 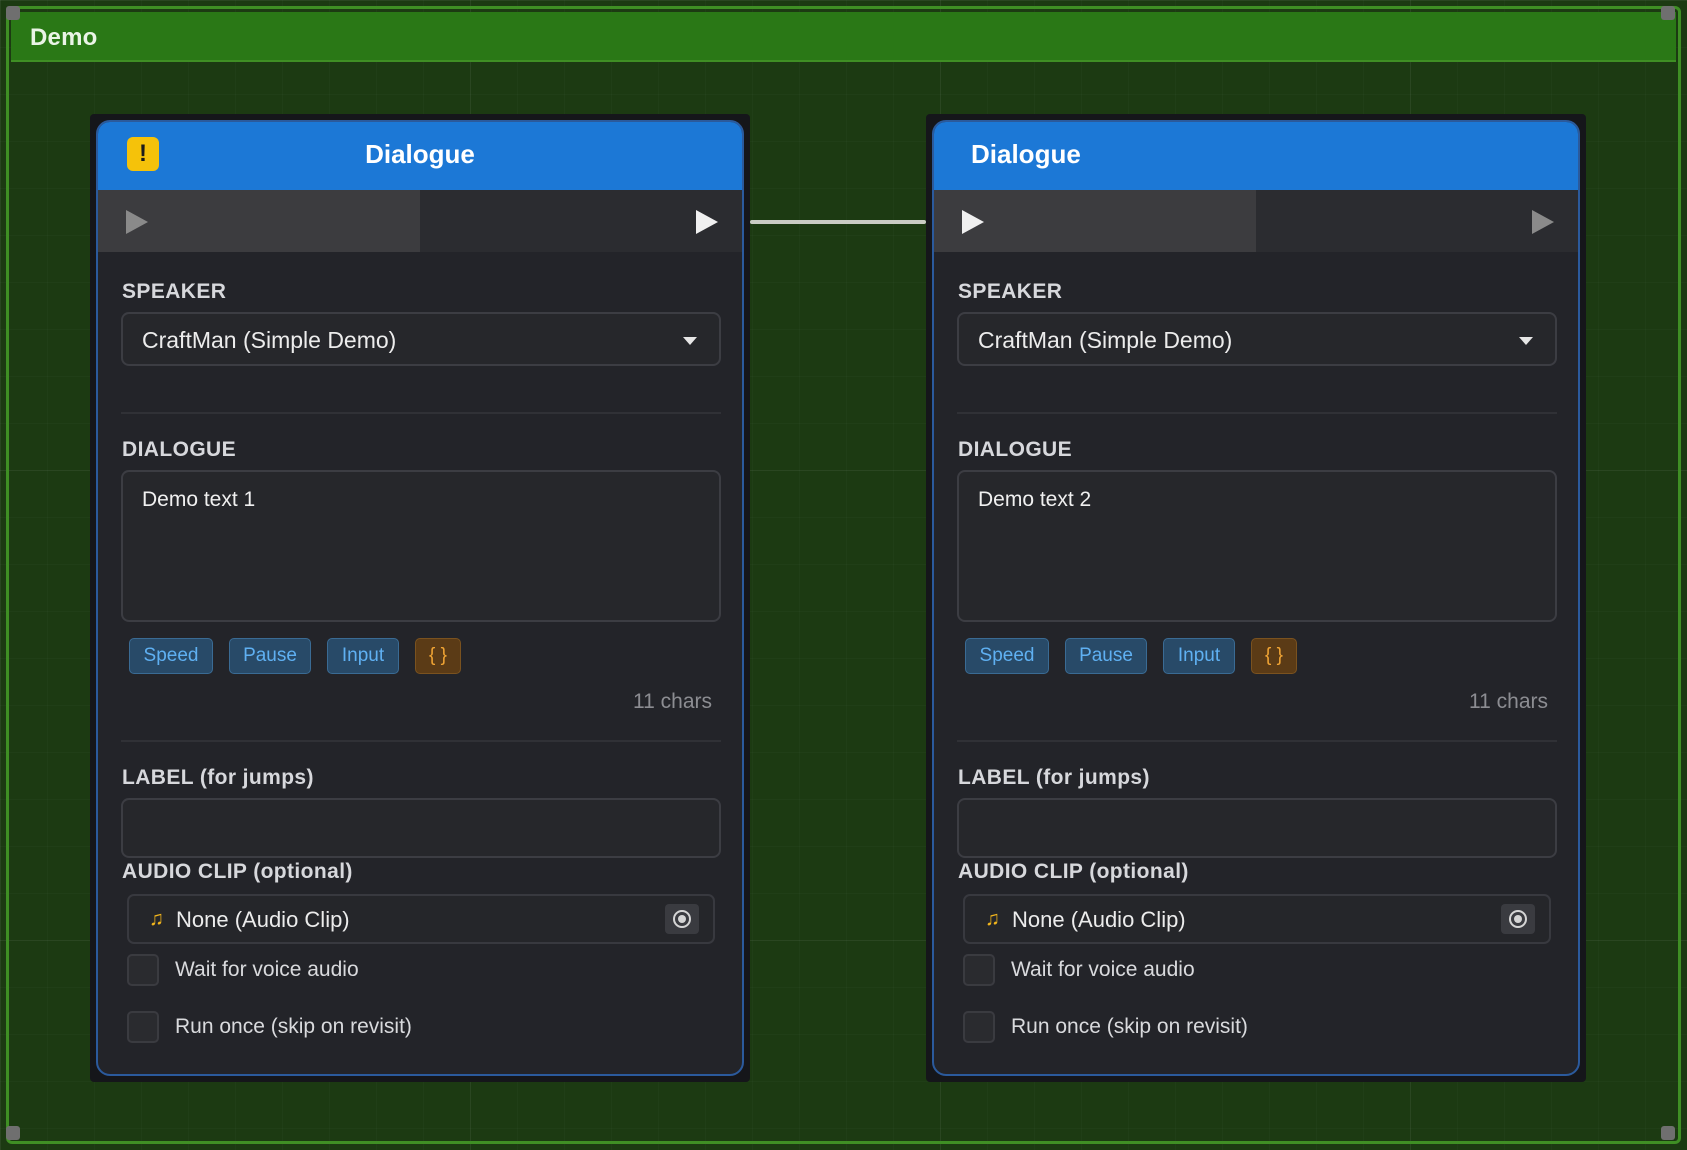 What do you see at coordinates (1035, 499) in the screenshot?
I see `dialogue-text: Demo text 2` at bounding box center [1035, 499].